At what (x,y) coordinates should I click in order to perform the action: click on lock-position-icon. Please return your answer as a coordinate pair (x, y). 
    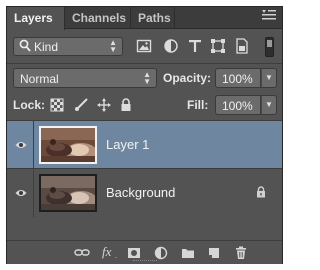
    Looking at the image, I should click on (104, 105).